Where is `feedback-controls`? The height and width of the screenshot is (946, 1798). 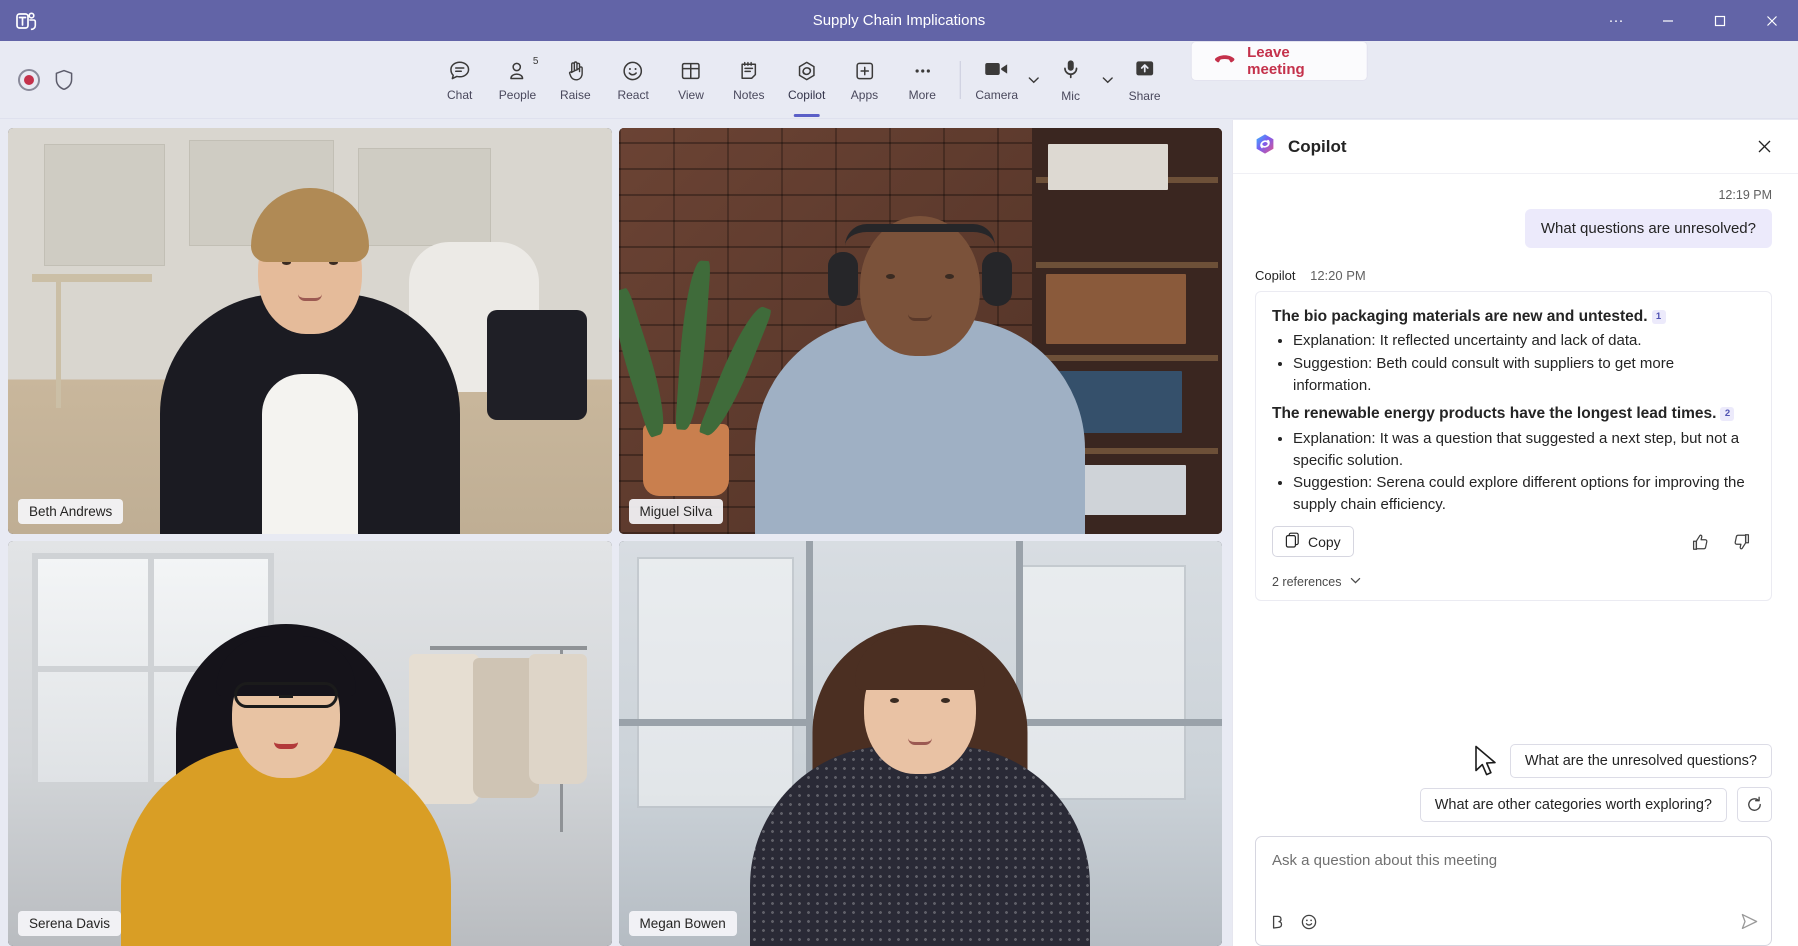
feedback-controls is located at coordinates (1721, 542).